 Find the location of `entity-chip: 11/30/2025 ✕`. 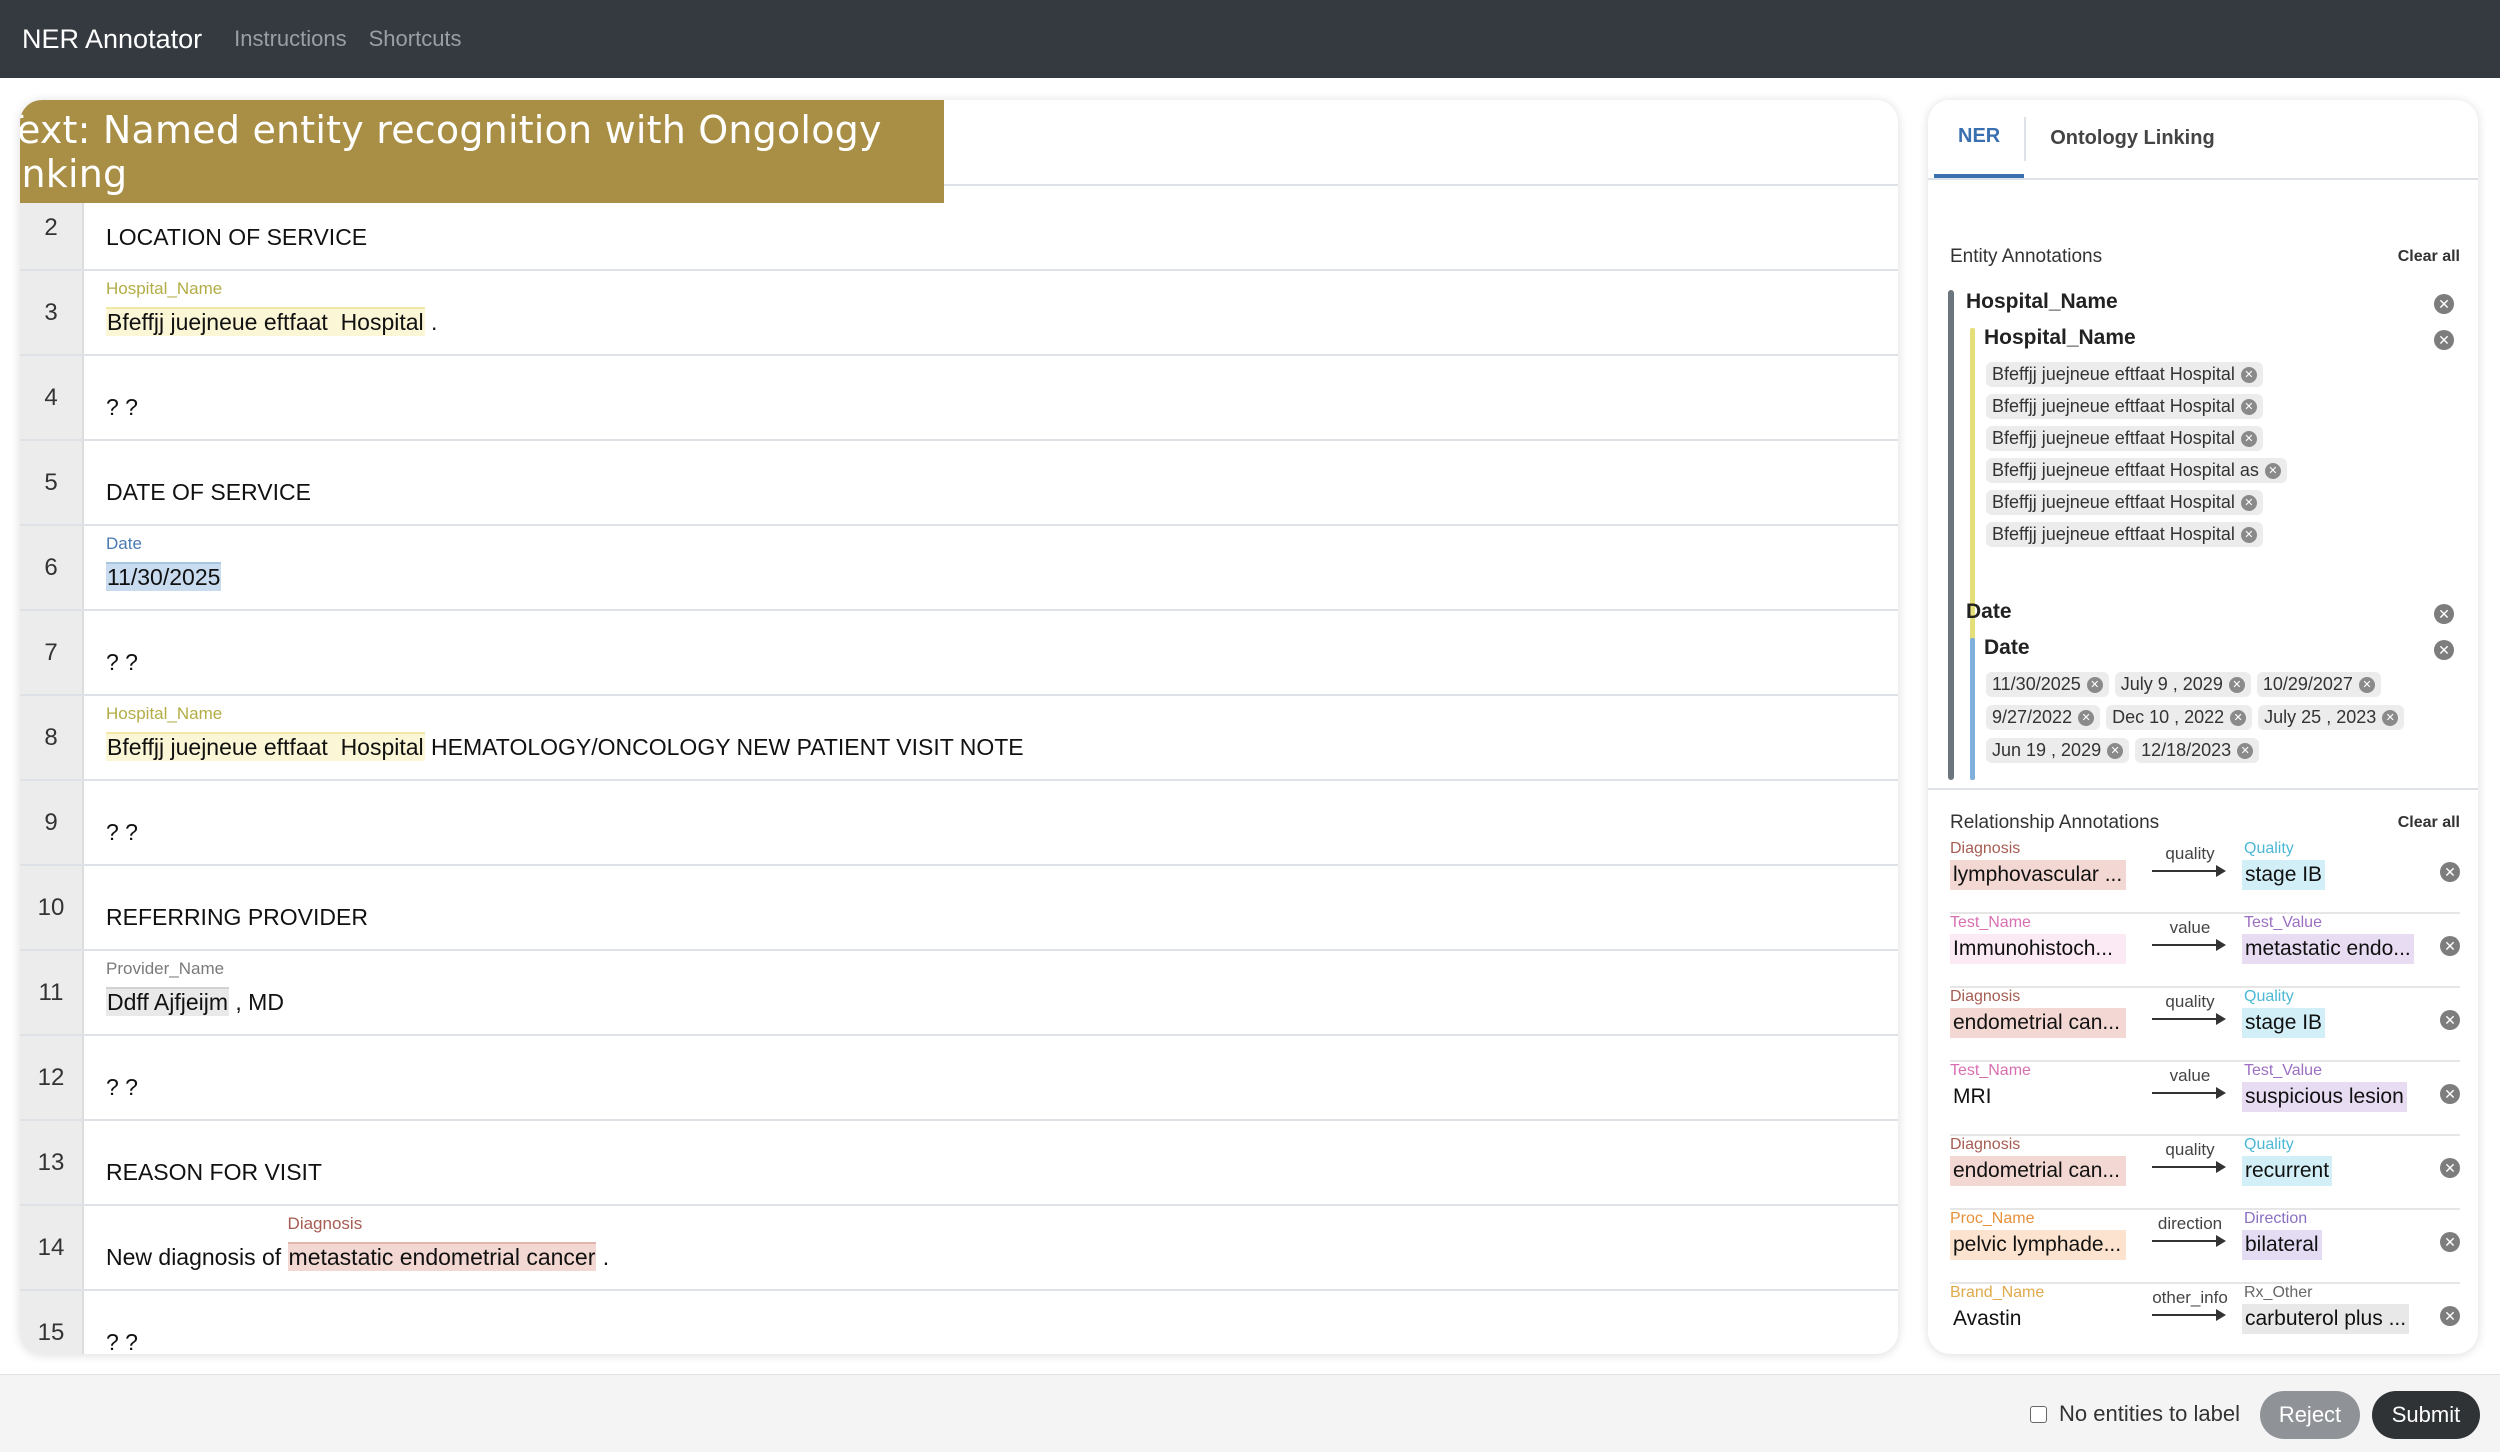

entity-chip: 11/30/2025 ✕ is located at coordinates (2047, 684).